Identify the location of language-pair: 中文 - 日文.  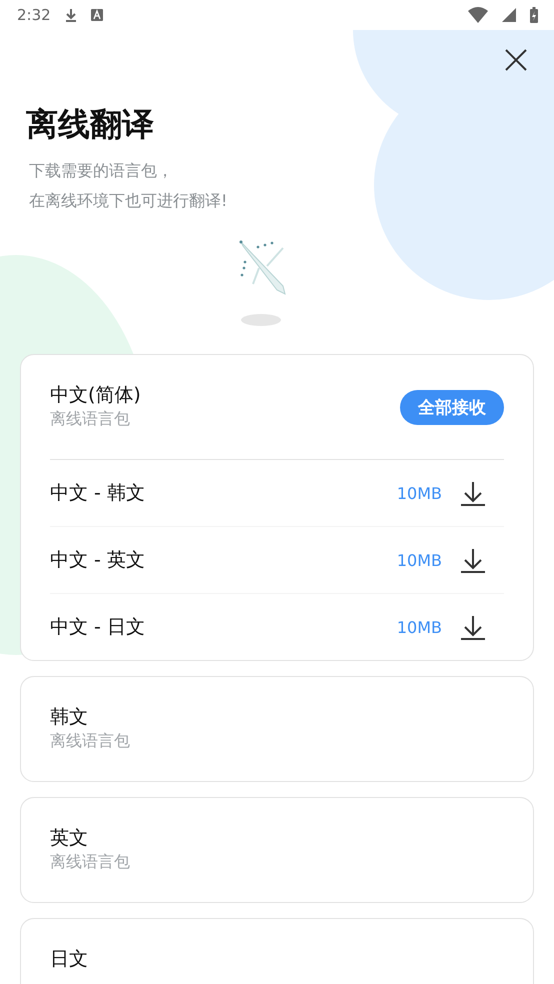
(98, 627).